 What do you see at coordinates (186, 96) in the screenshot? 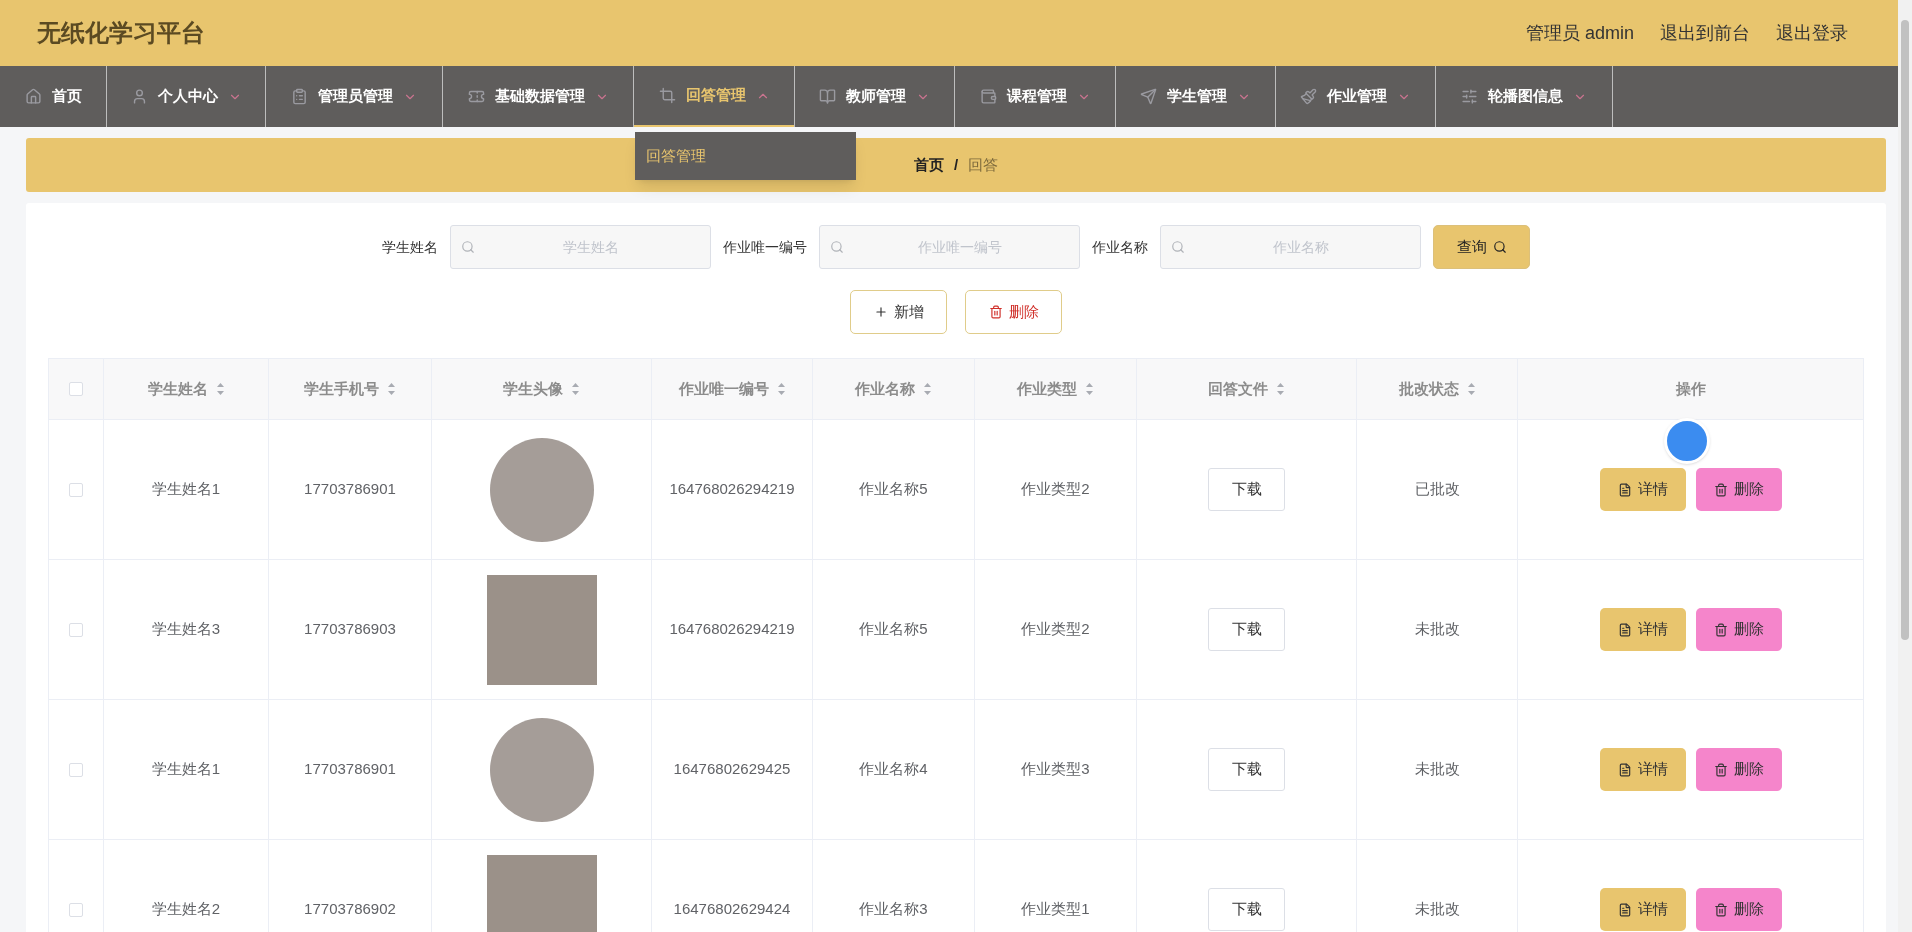
I see `nav-tab: 个人中心` at bounding box center [186, 96].